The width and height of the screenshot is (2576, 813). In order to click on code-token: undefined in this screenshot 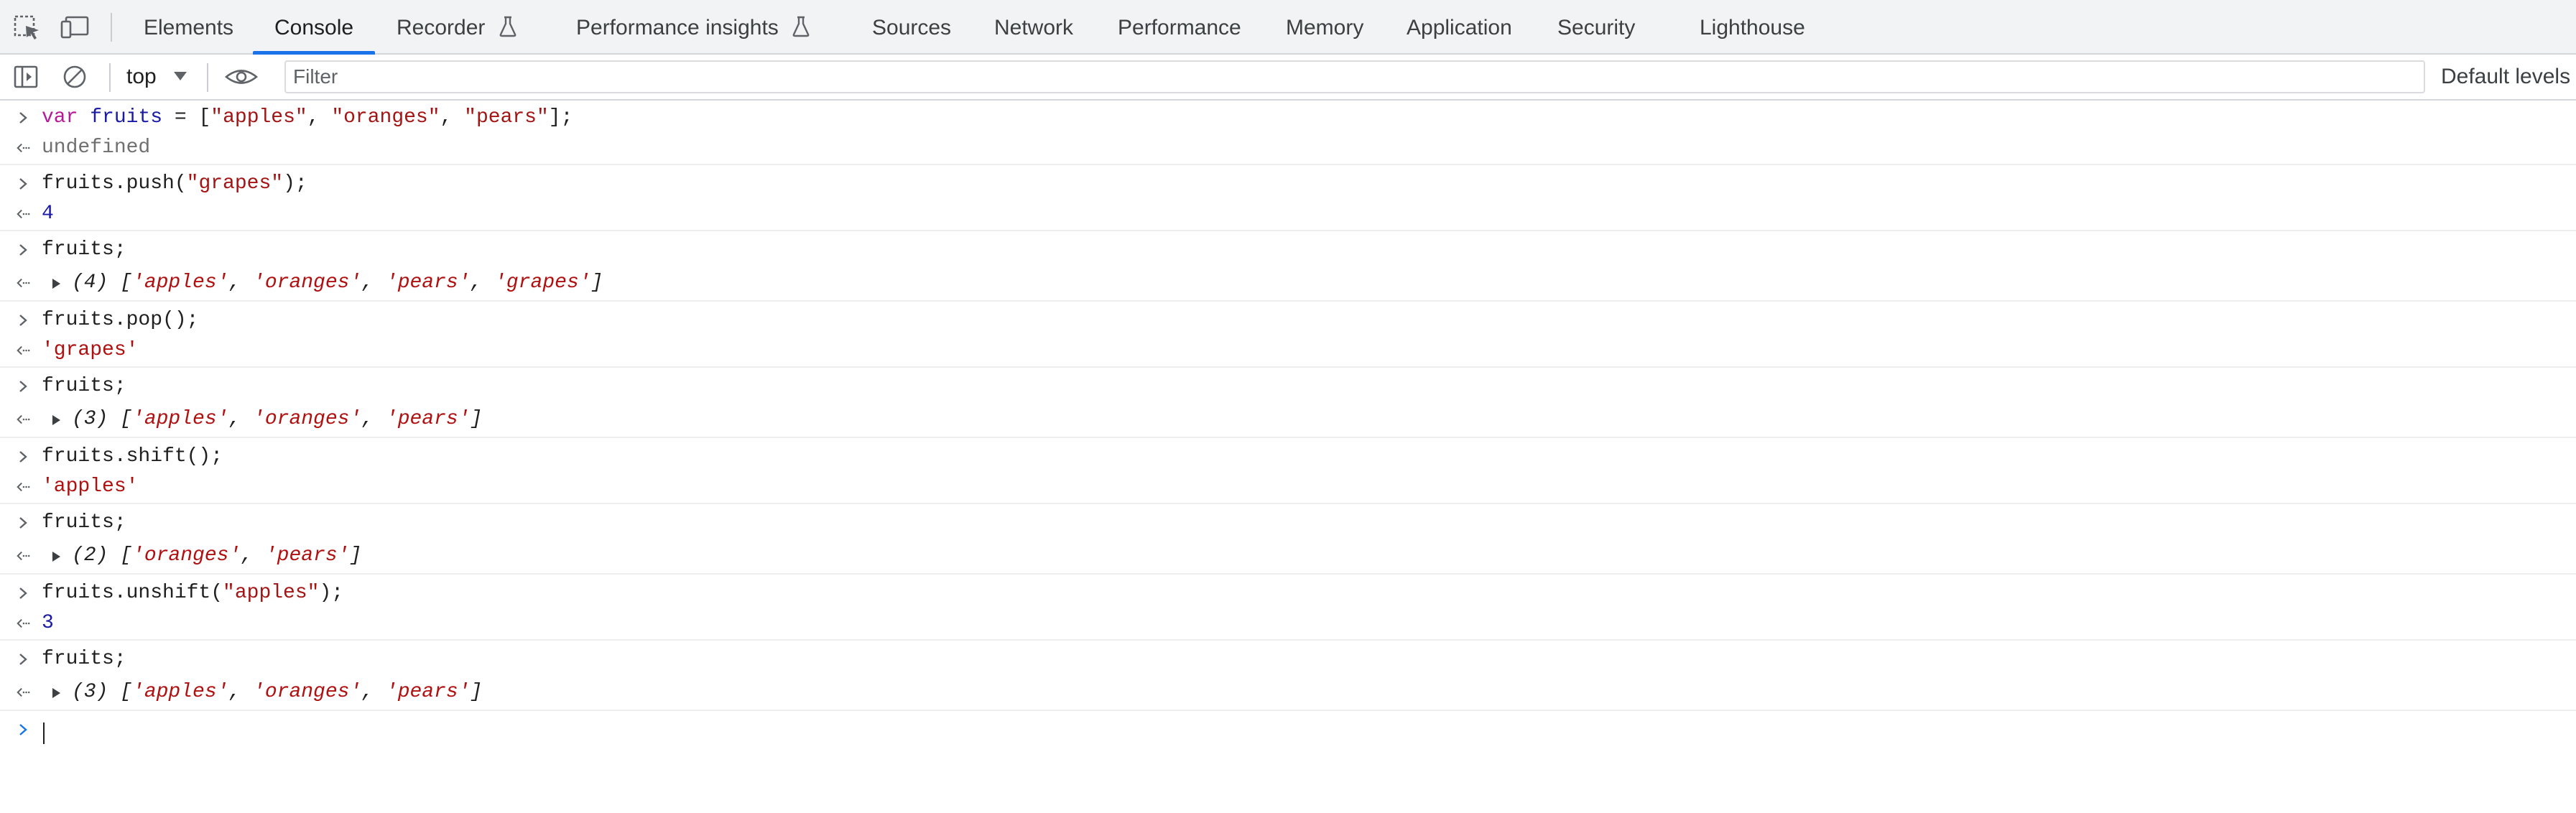, I will do `click(96, 147)`.